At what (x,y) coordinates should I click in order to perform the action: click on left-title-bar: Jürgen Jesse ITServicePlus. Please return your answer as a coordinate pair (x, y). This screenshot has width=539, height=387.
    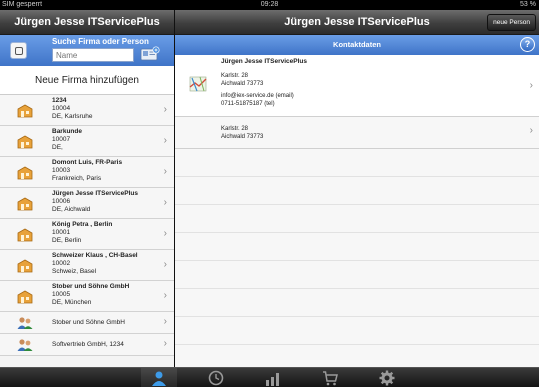
    Looking at the image, I should click on (87, 22).